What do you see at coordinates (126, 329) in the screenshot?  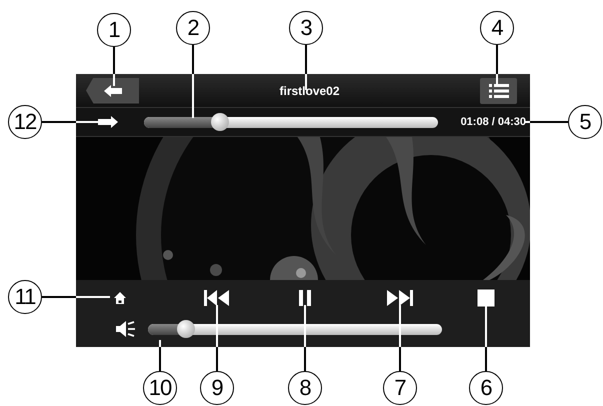 I see `speaker-icon` at bounding box center [126, 329].